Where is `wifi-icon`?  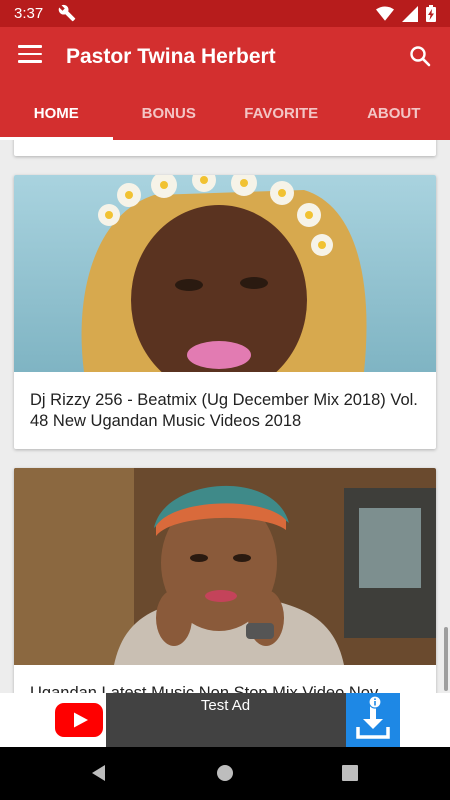 wifi-icon is located at coordinates (385, 16).